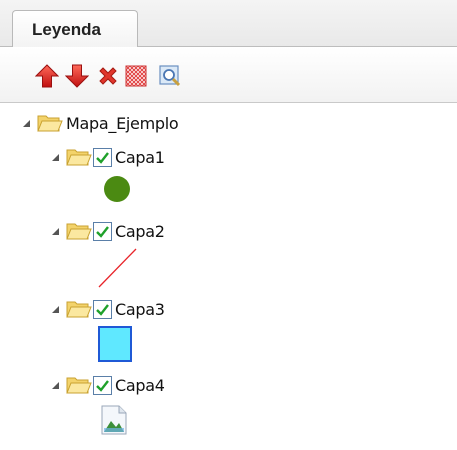 This screenshot has width=457, height=450. I want to click on tab-leyenda: Leyenda, so click(75, 29).